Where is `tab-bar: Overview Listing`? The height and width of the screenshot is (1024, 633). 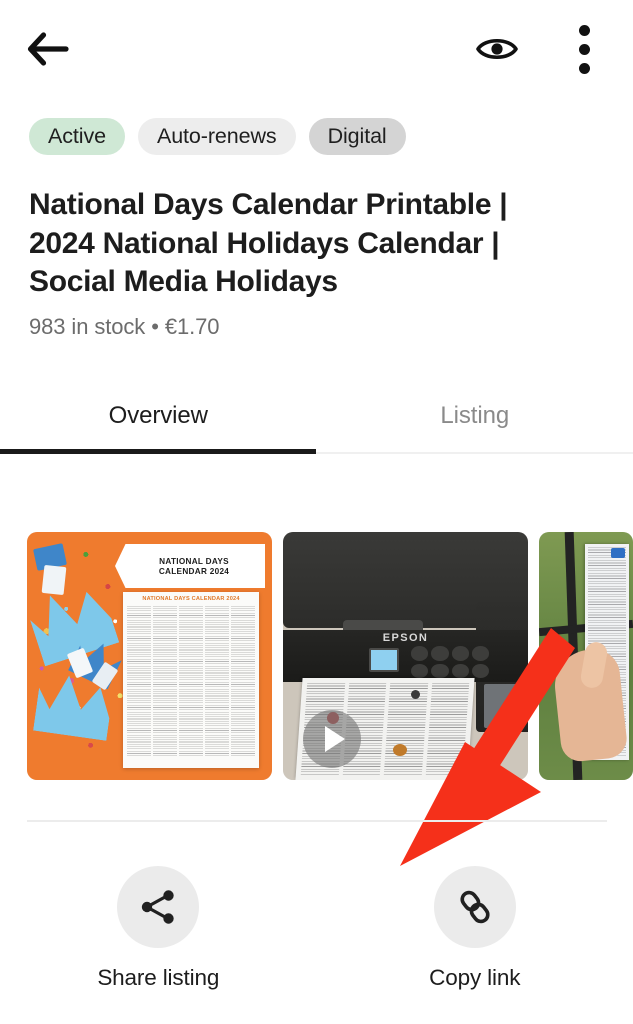 tab-bar: Overview Listing is located at coordinates (316, 416).